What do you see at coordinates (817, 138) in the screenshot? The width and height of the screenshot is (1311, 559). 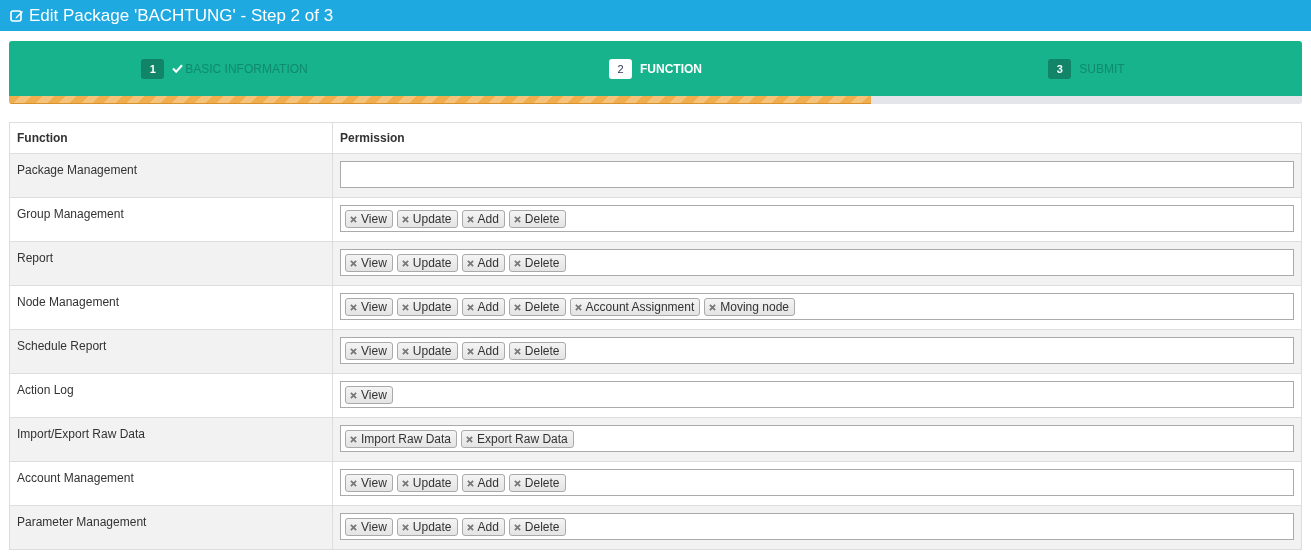 I see `column-header: Permission` at bounding box center [817, 138].